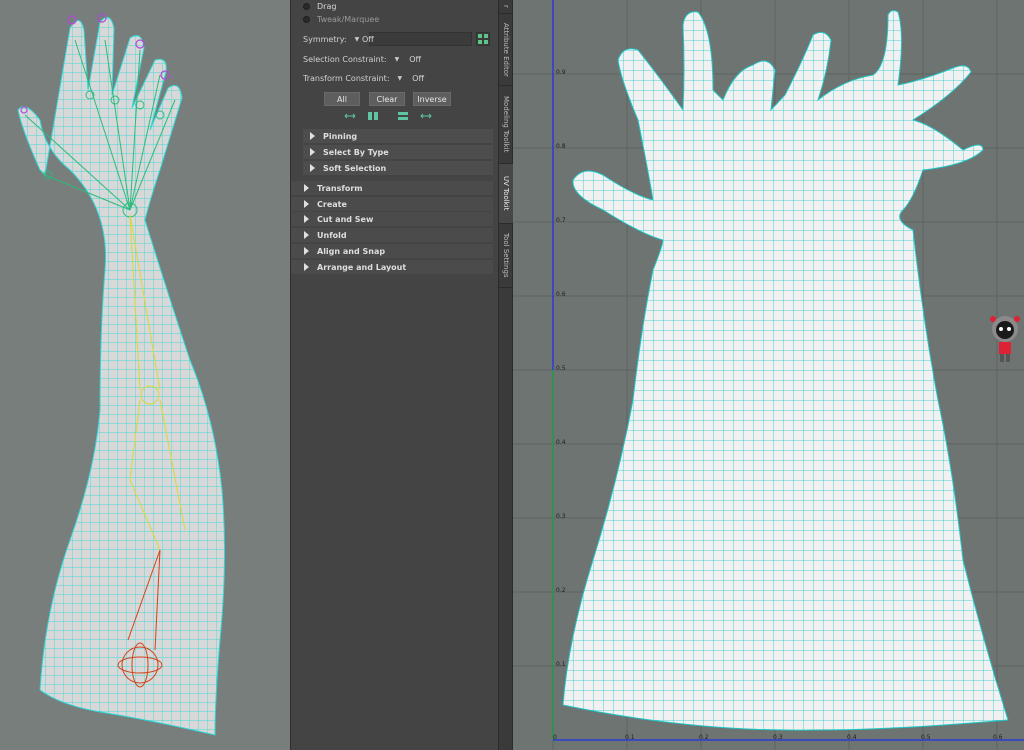 The height and width of the screenshot is (750, 1024). What do you see at coordinates (561, 516) in the screenshot?
I see `v-tick: 0.3` at bounding box center [561, 516].